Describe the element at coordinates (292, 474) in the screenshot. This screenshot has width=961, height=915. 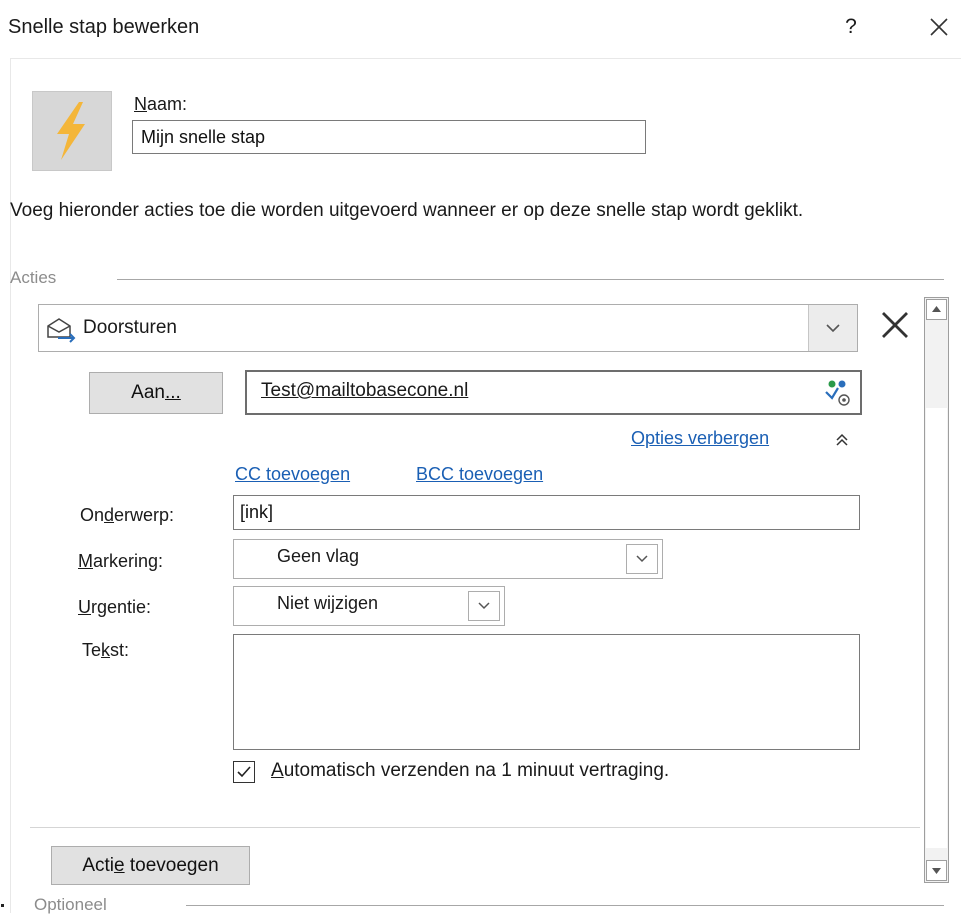
I see `add-cc-link: CC toevoegen` at that location.